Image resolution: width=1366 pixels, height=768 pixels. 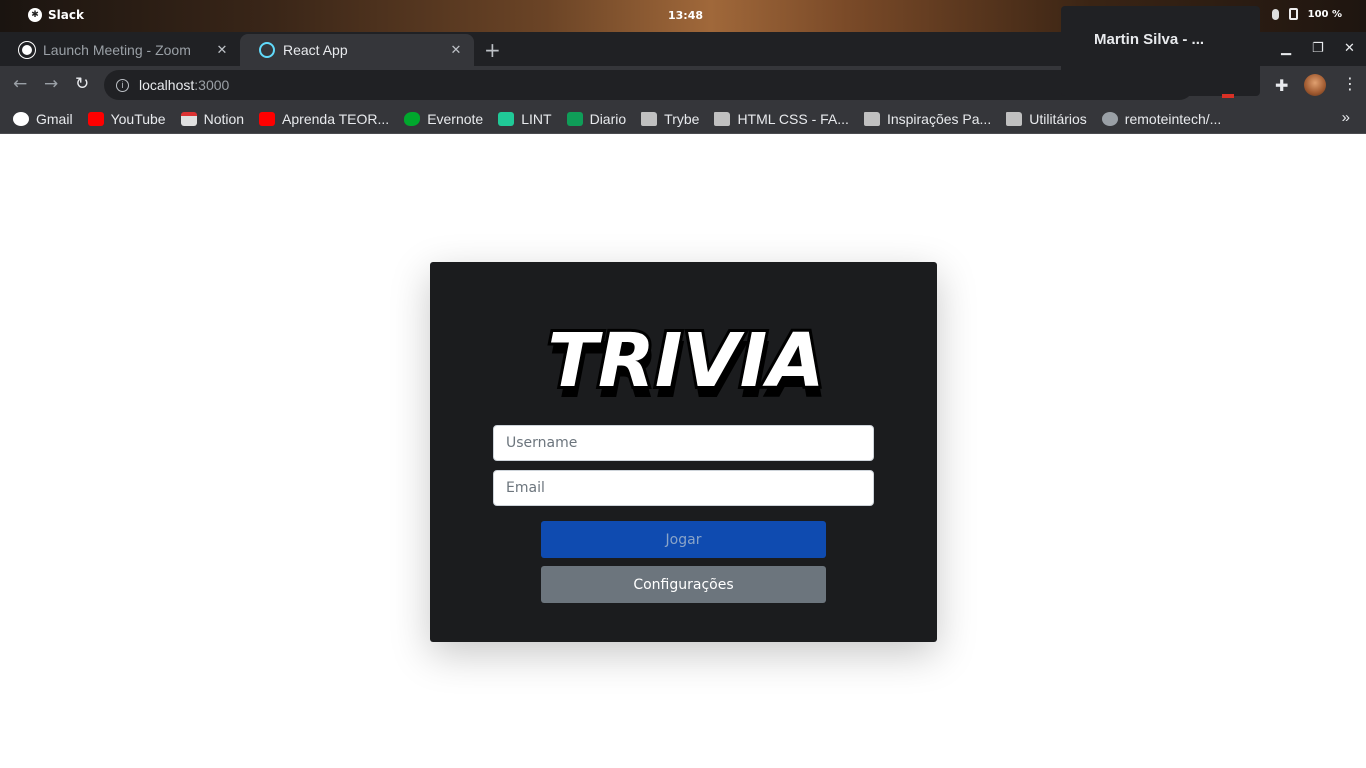 I want to click on os-clock: 13:48, so click(x=685, y=15).